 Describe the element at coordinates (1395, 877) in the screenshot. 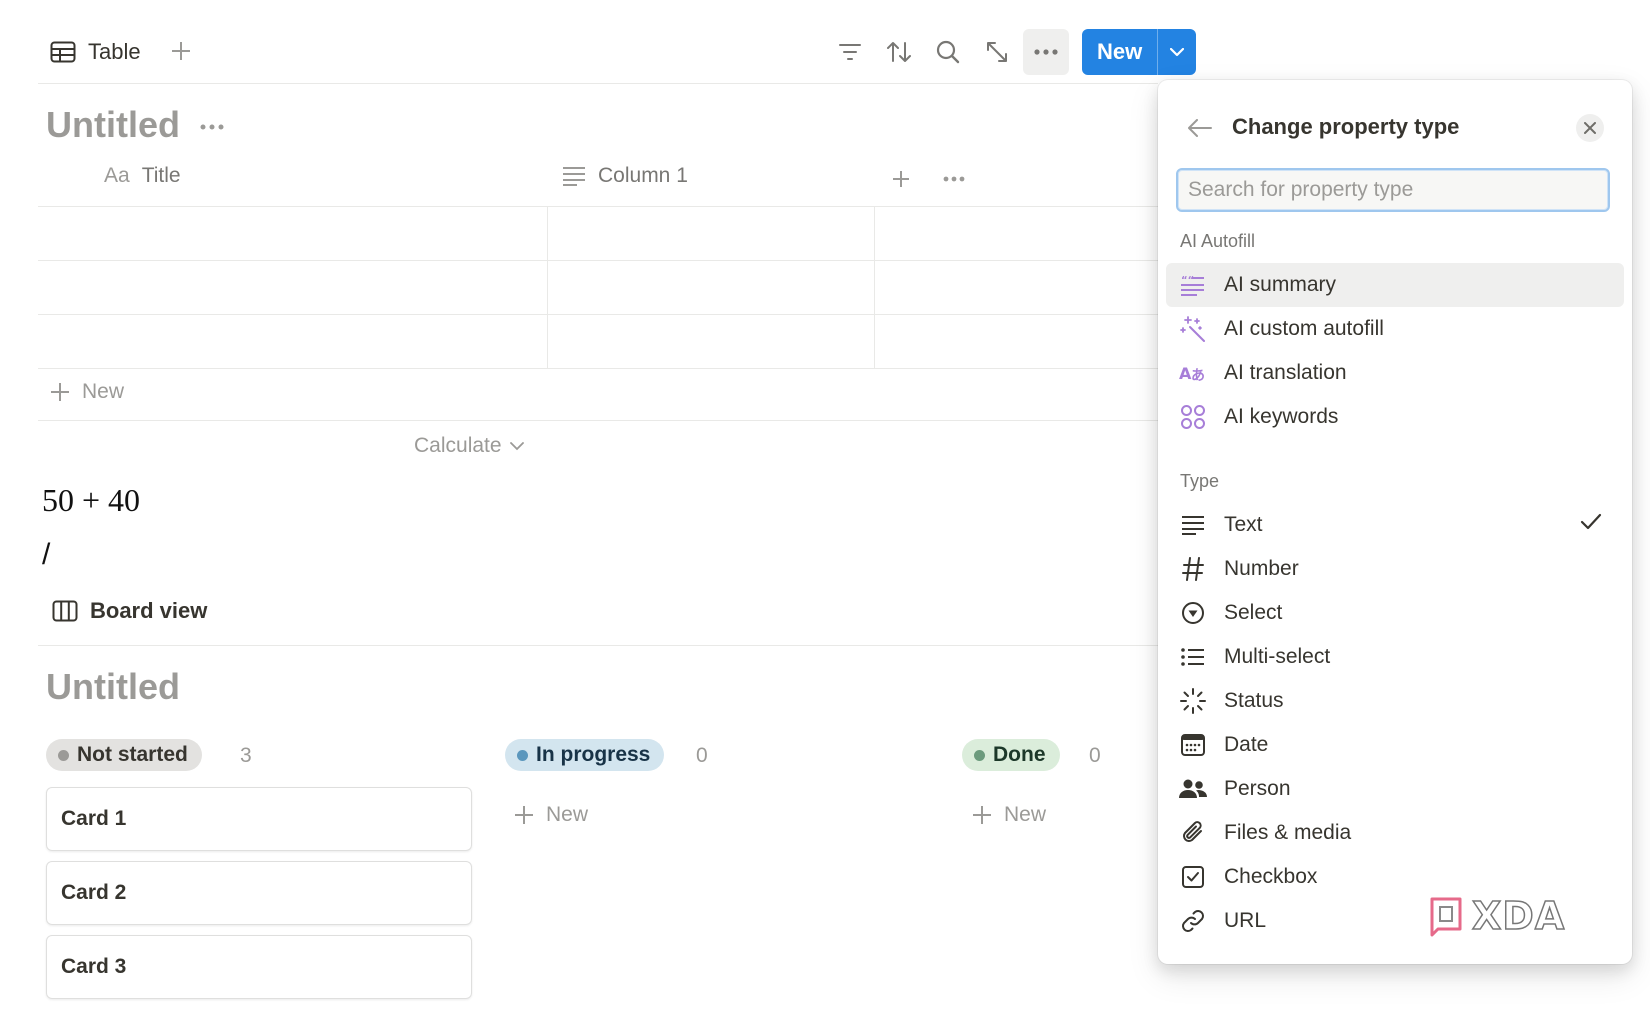

I see `option-checkbox: Checkbox` at that location.